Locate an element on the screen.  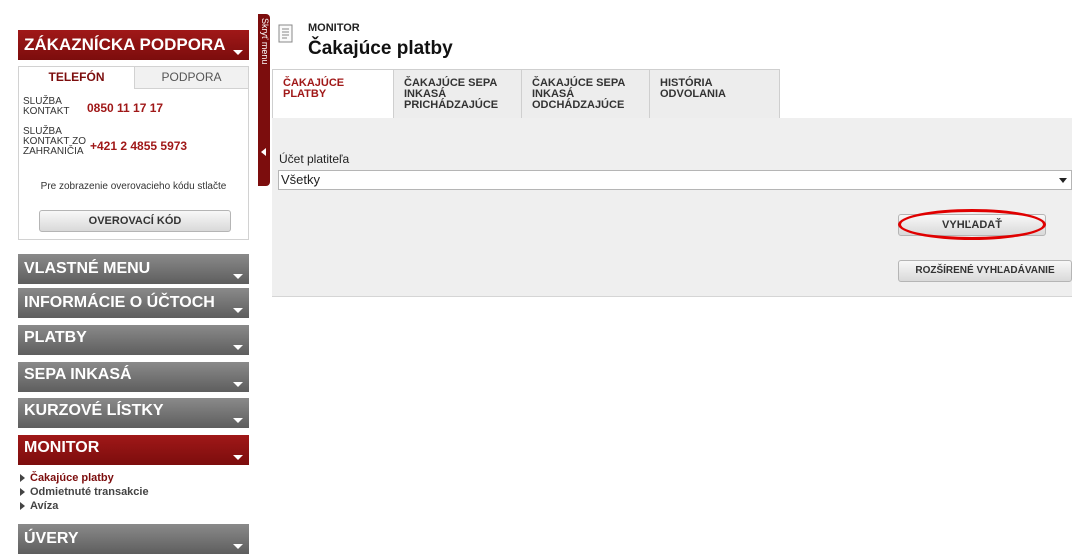
customer-support-title: ZÁKAZNÍCKA PODPORA is located at coordinates (125, 44).